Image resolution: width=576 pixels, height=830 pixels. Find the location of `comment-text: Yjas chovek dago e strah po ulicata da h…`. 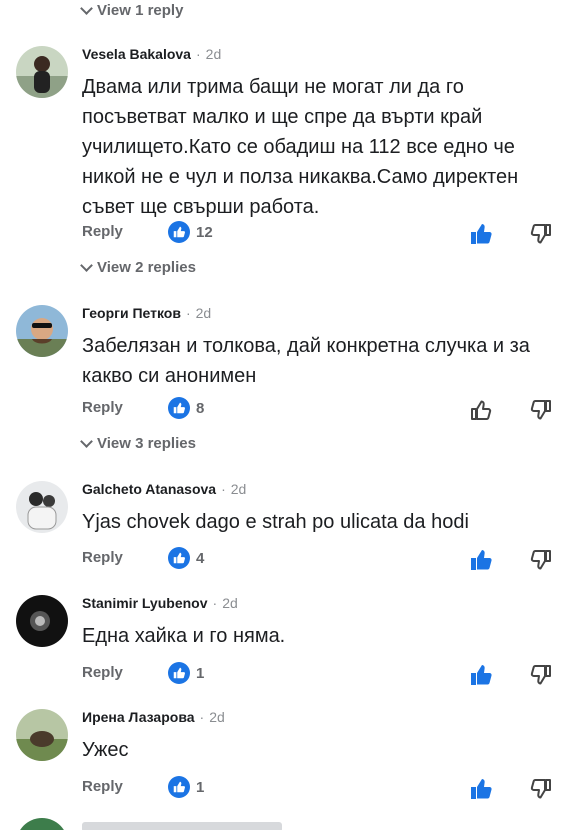

comment-text: Yjas chovek dago e strah po ulicata da h… is located at coordinates (275, 522).